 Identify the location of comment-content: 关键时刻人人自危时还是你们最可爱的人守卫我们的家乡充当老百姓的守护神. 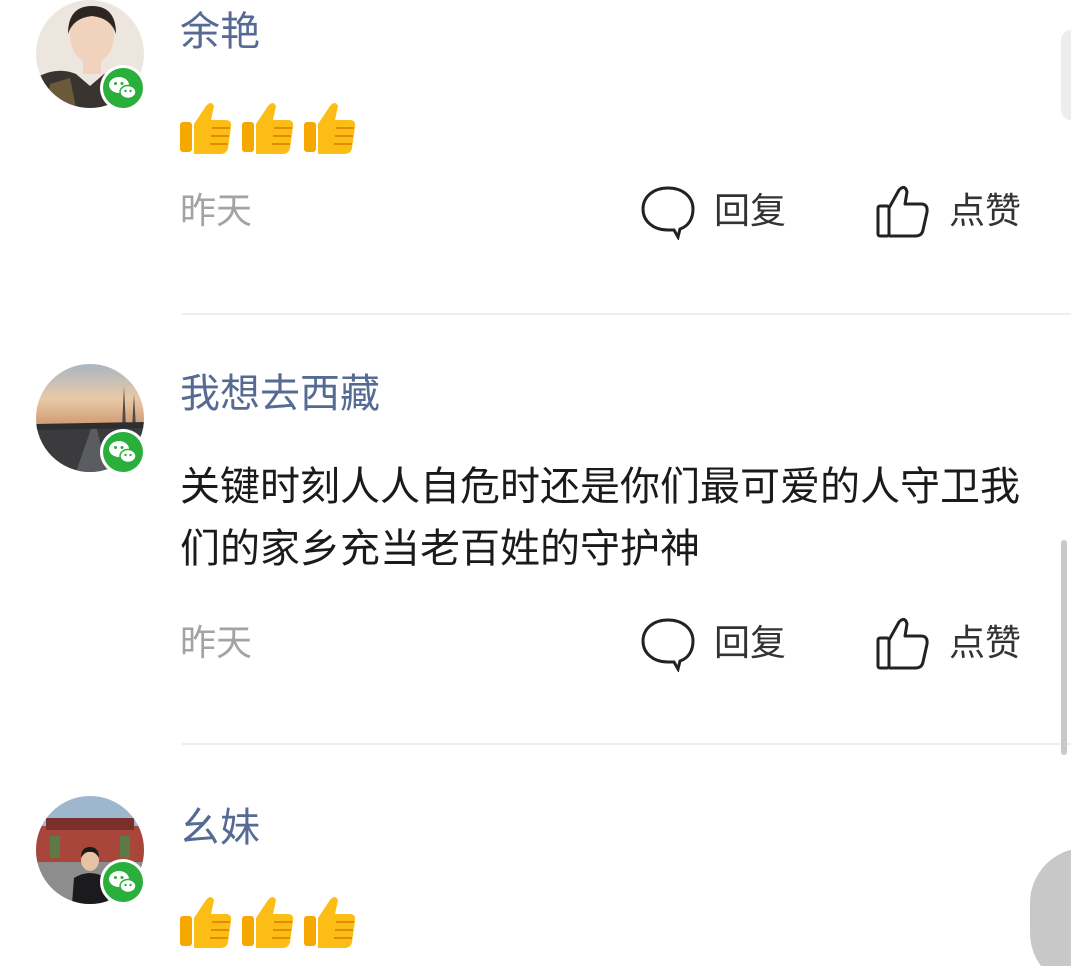
(600, 518).